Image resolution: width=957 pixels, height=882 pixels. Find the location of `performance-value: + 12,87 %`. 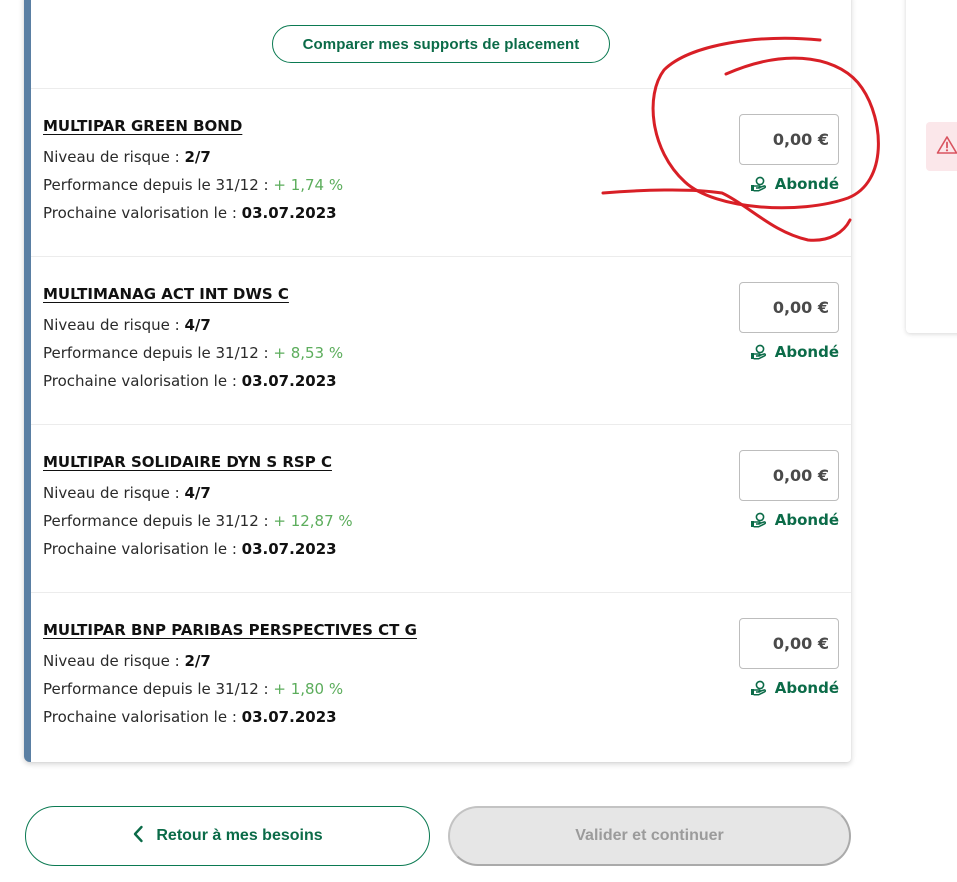

performance-value: + 12,87 % is located at coordinates (313, 521).